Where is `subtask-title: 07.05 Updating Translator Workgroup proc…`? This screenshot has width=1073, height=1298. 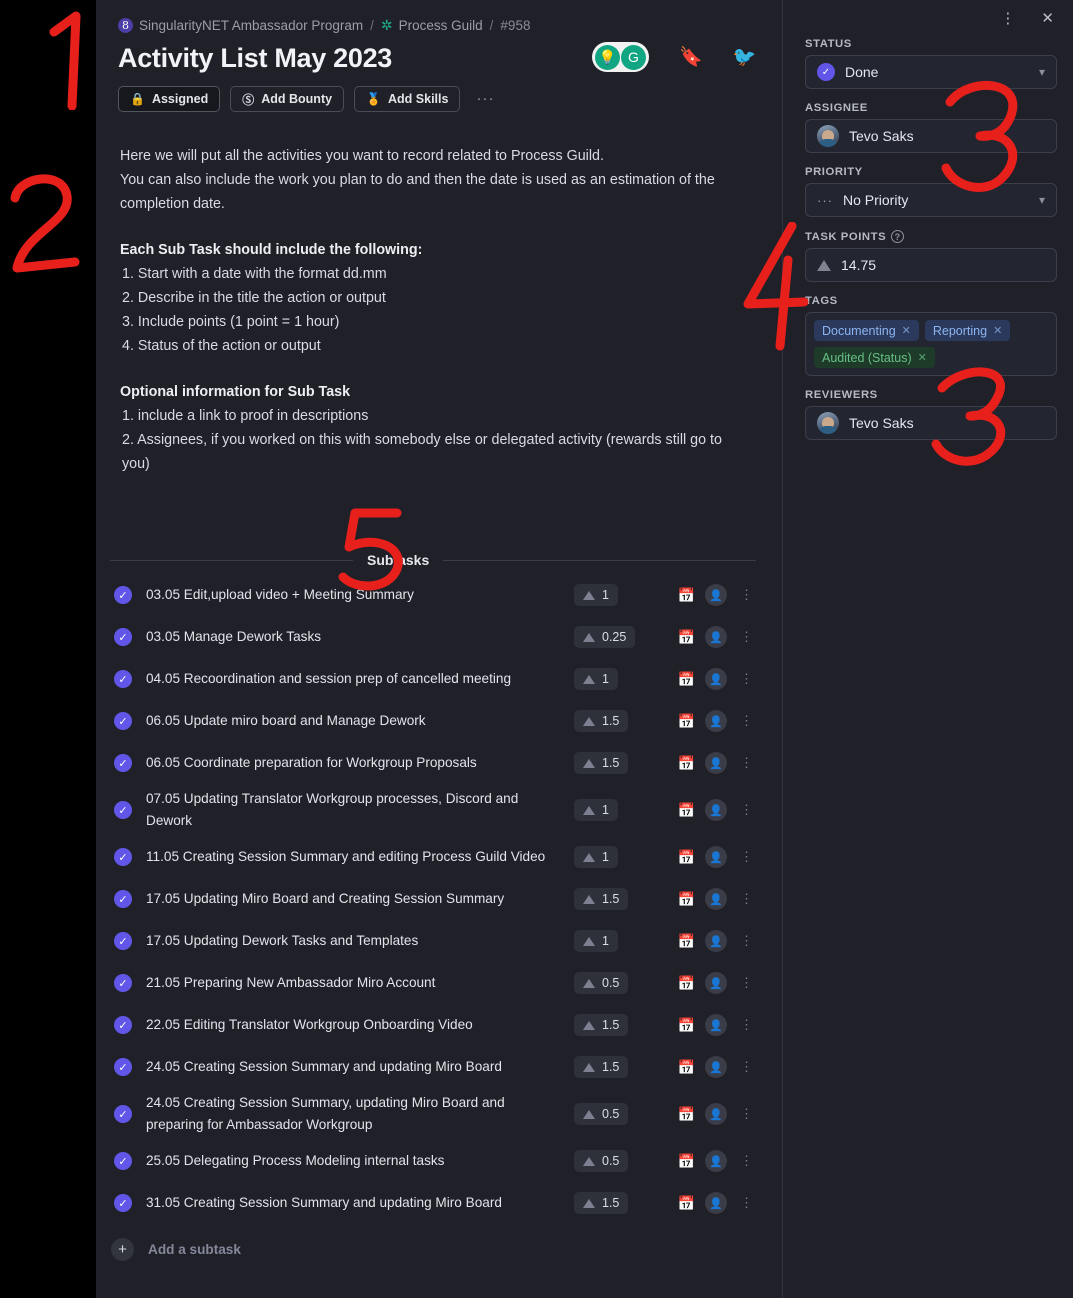
subtask-title: 07.05 Updating Translator Workgroup proc… is located at coordinates (355, 810).